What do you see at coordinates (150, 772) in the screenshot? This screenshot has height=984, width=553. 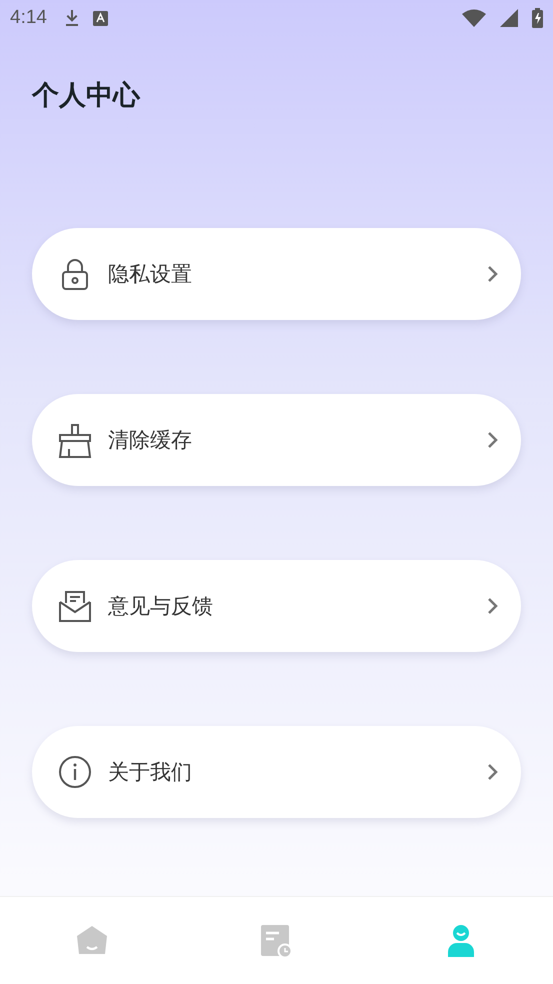 I see `menu-label: 关于我们` at bounding box center [150, 772].